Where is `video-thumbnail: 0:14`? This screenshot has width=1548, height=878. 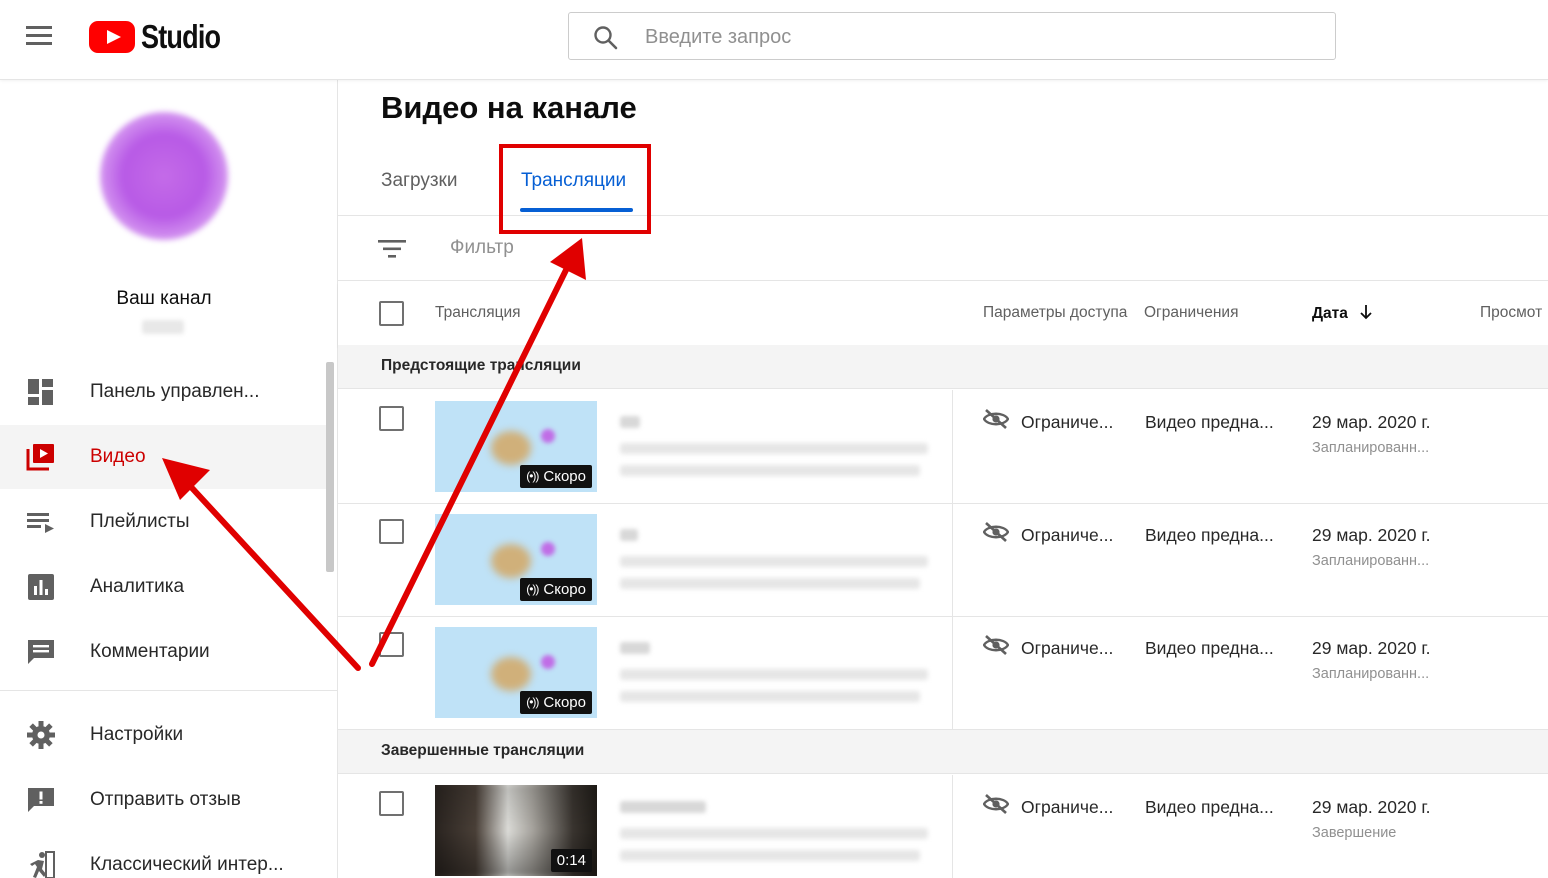 video-thumbnail: 0:14 is located at coordinates (516, 830).